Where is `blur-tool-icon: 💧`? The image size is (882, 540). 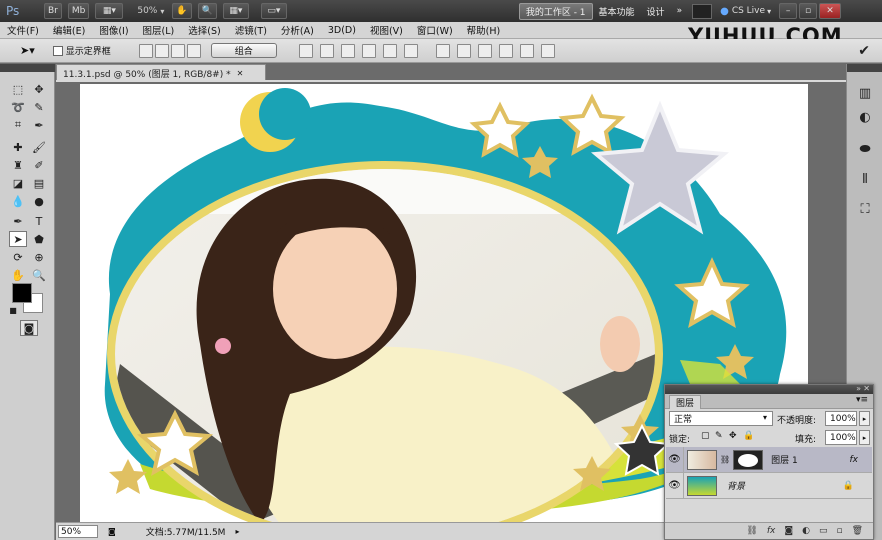 blur-tool-icon: 💧 is located at coordinates (18, 201).